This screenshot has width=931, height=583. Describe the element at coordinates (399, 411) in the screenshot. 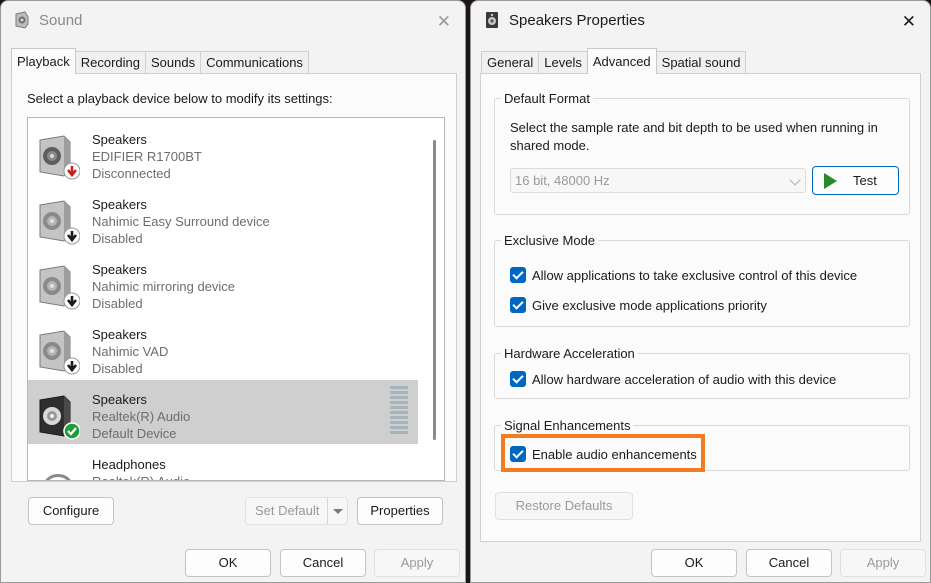

I see `volume-level-meter` at that location.